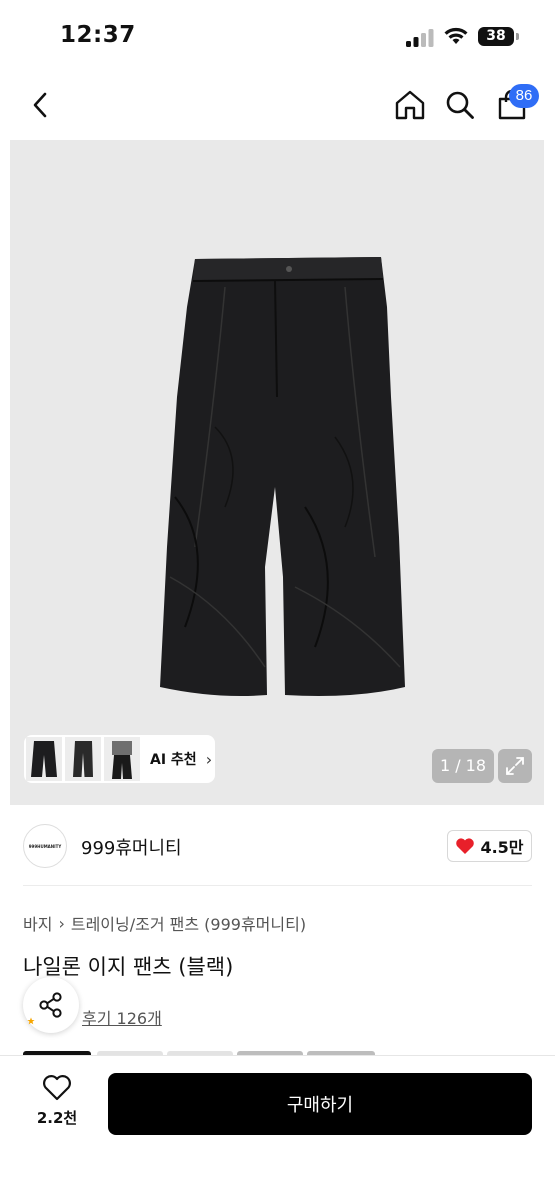 Image resolution: width=555 pixels, height=1200 pixels. I want to click on home-button, so click(410, 105).